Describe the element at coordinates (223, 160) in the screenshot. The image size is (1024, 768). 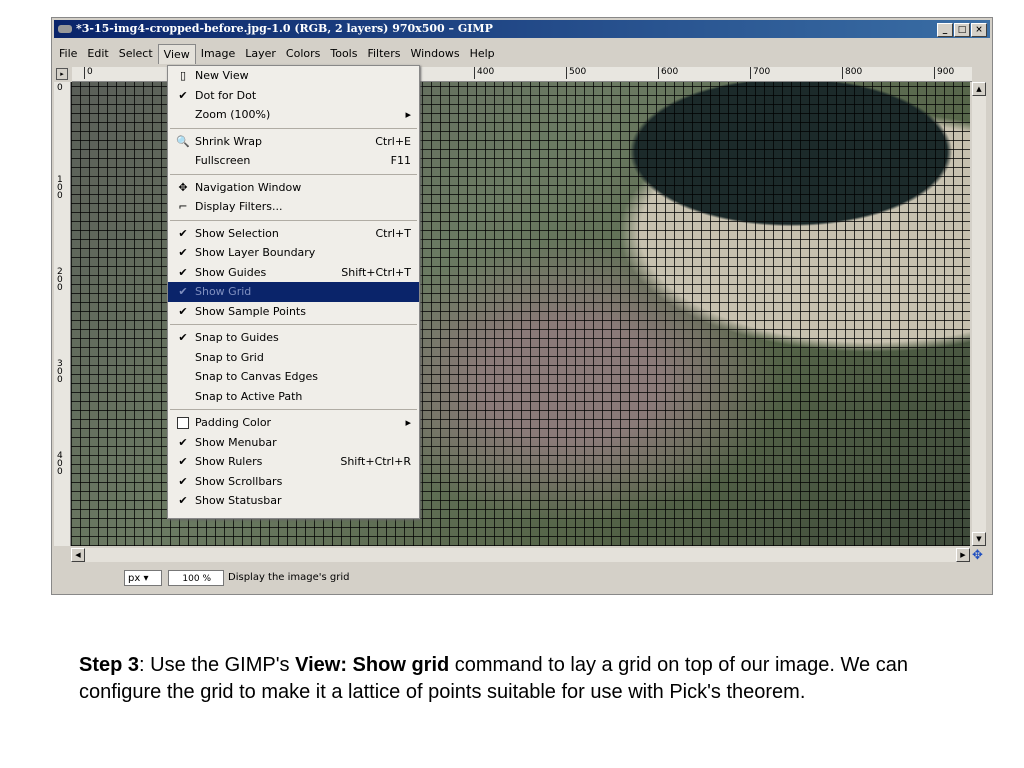
I see `menu-item-label: Fullscreen` at that location.